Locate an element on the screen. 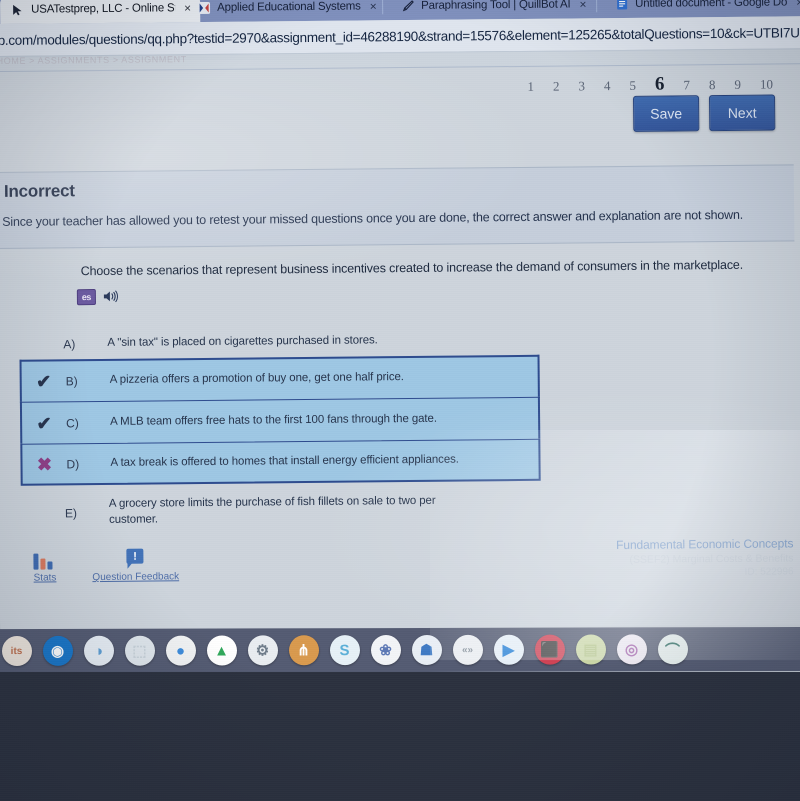  sheets-app-icon: S is located at coordinates (344, 650).